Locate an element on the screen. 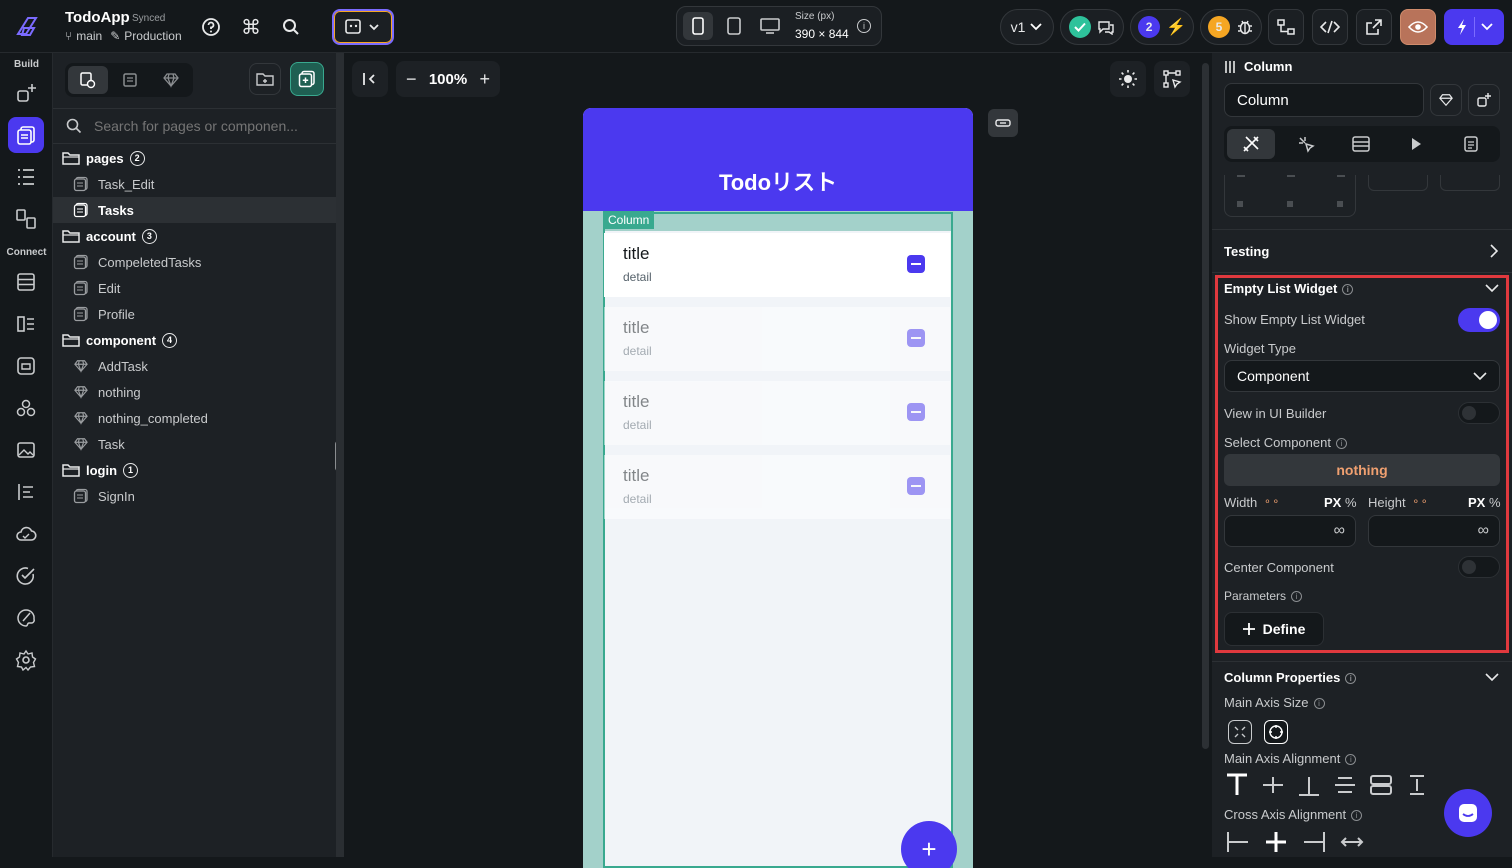  tree-item-task_edit: Task_Edit is located at coordinates (194, 184).